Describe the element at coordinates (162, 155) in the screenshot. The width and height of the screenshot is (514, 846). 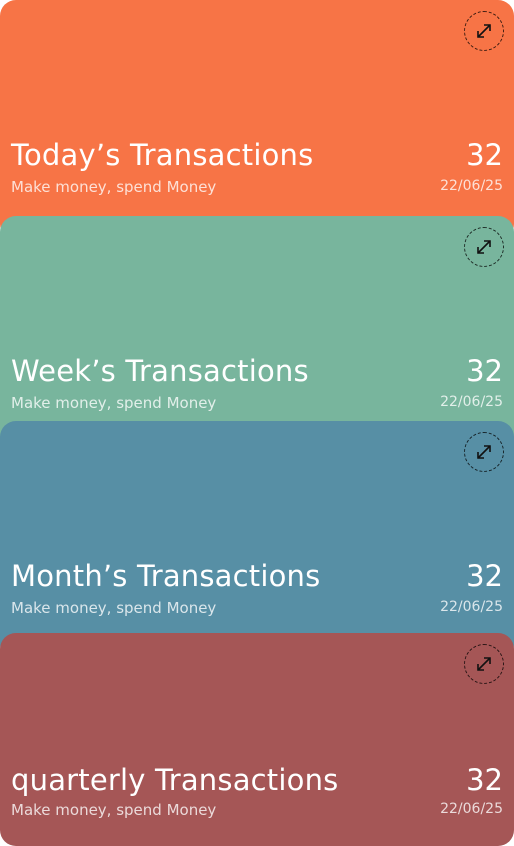
I see `card-title: Today’s Transactions` at that location.